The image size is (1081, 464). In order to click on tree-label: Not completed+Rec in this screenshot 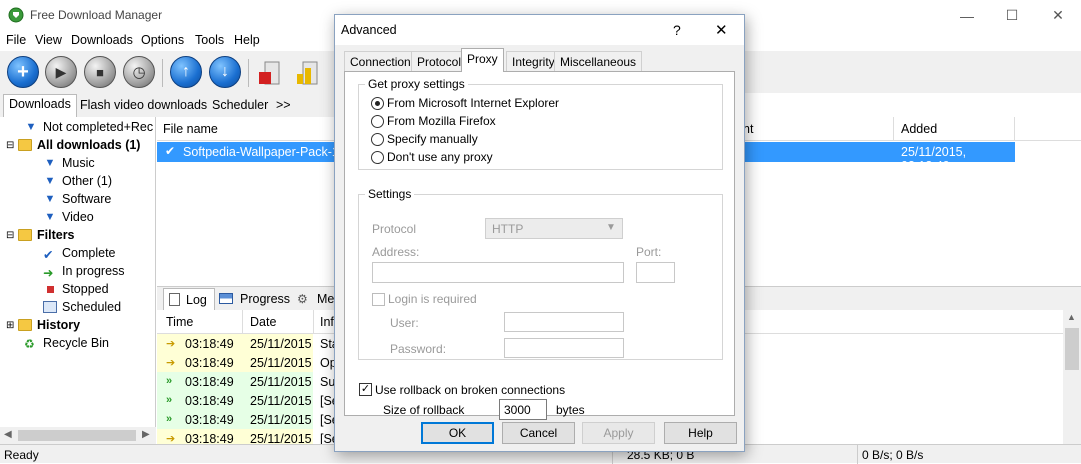, I will do `click(98, 127)`.